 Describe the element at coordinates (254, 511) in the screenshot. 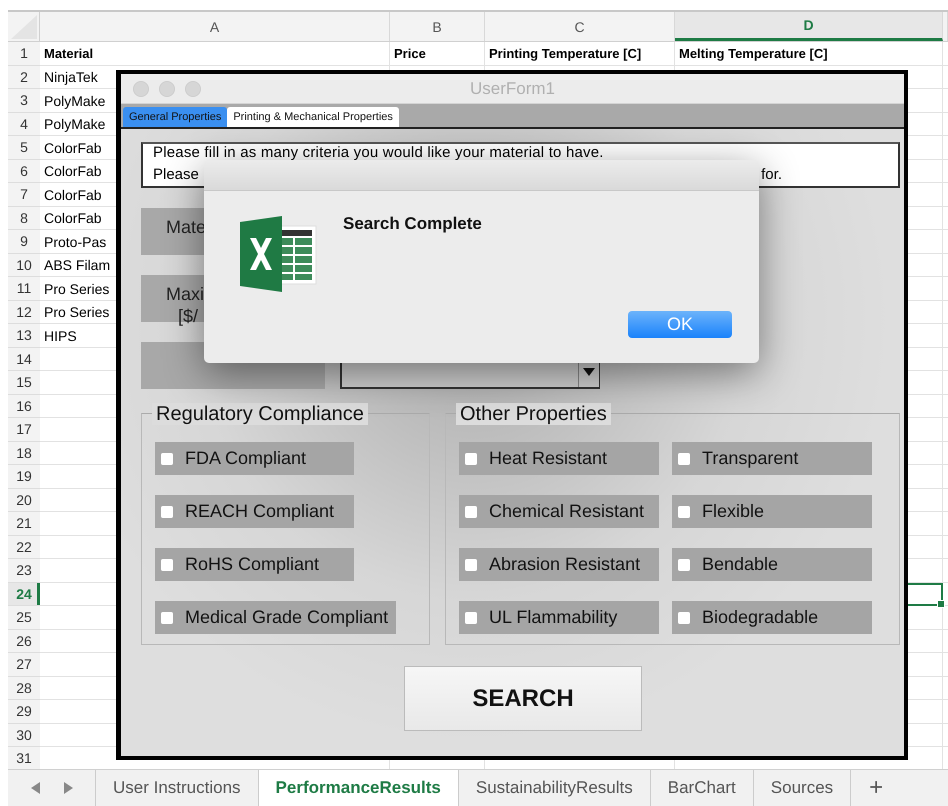

I see `checkbox-option: REACH Compliant` at that location.